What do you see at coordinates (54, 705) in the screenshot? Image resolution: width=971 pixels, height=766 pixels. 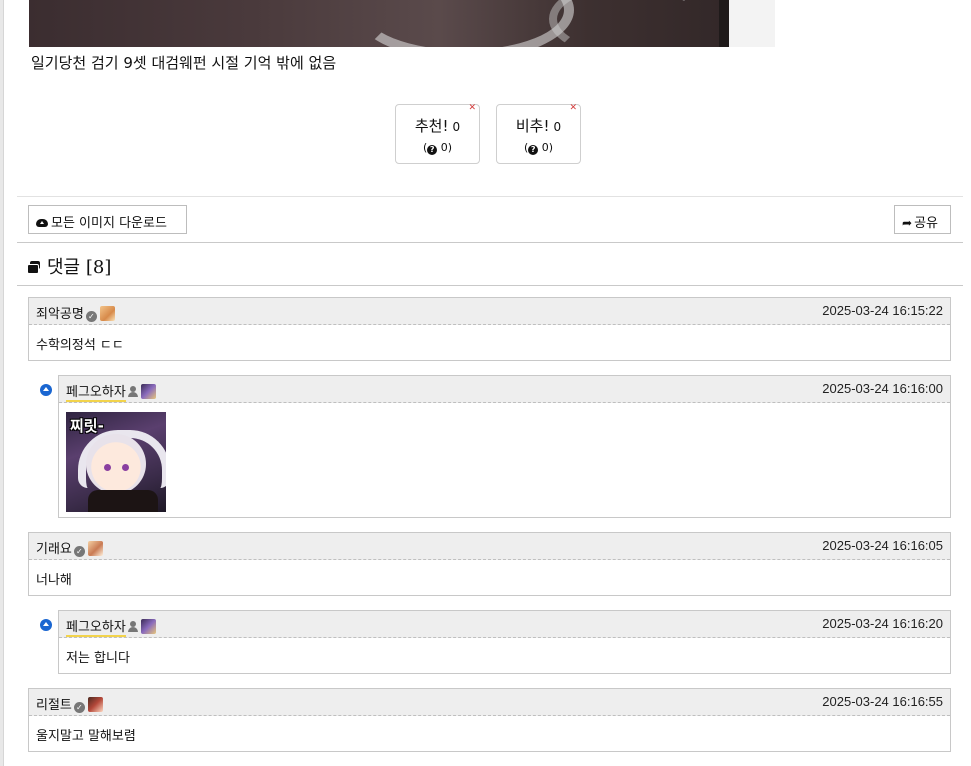 I see `author-name: 리절트` at bounding box center [54, 705].